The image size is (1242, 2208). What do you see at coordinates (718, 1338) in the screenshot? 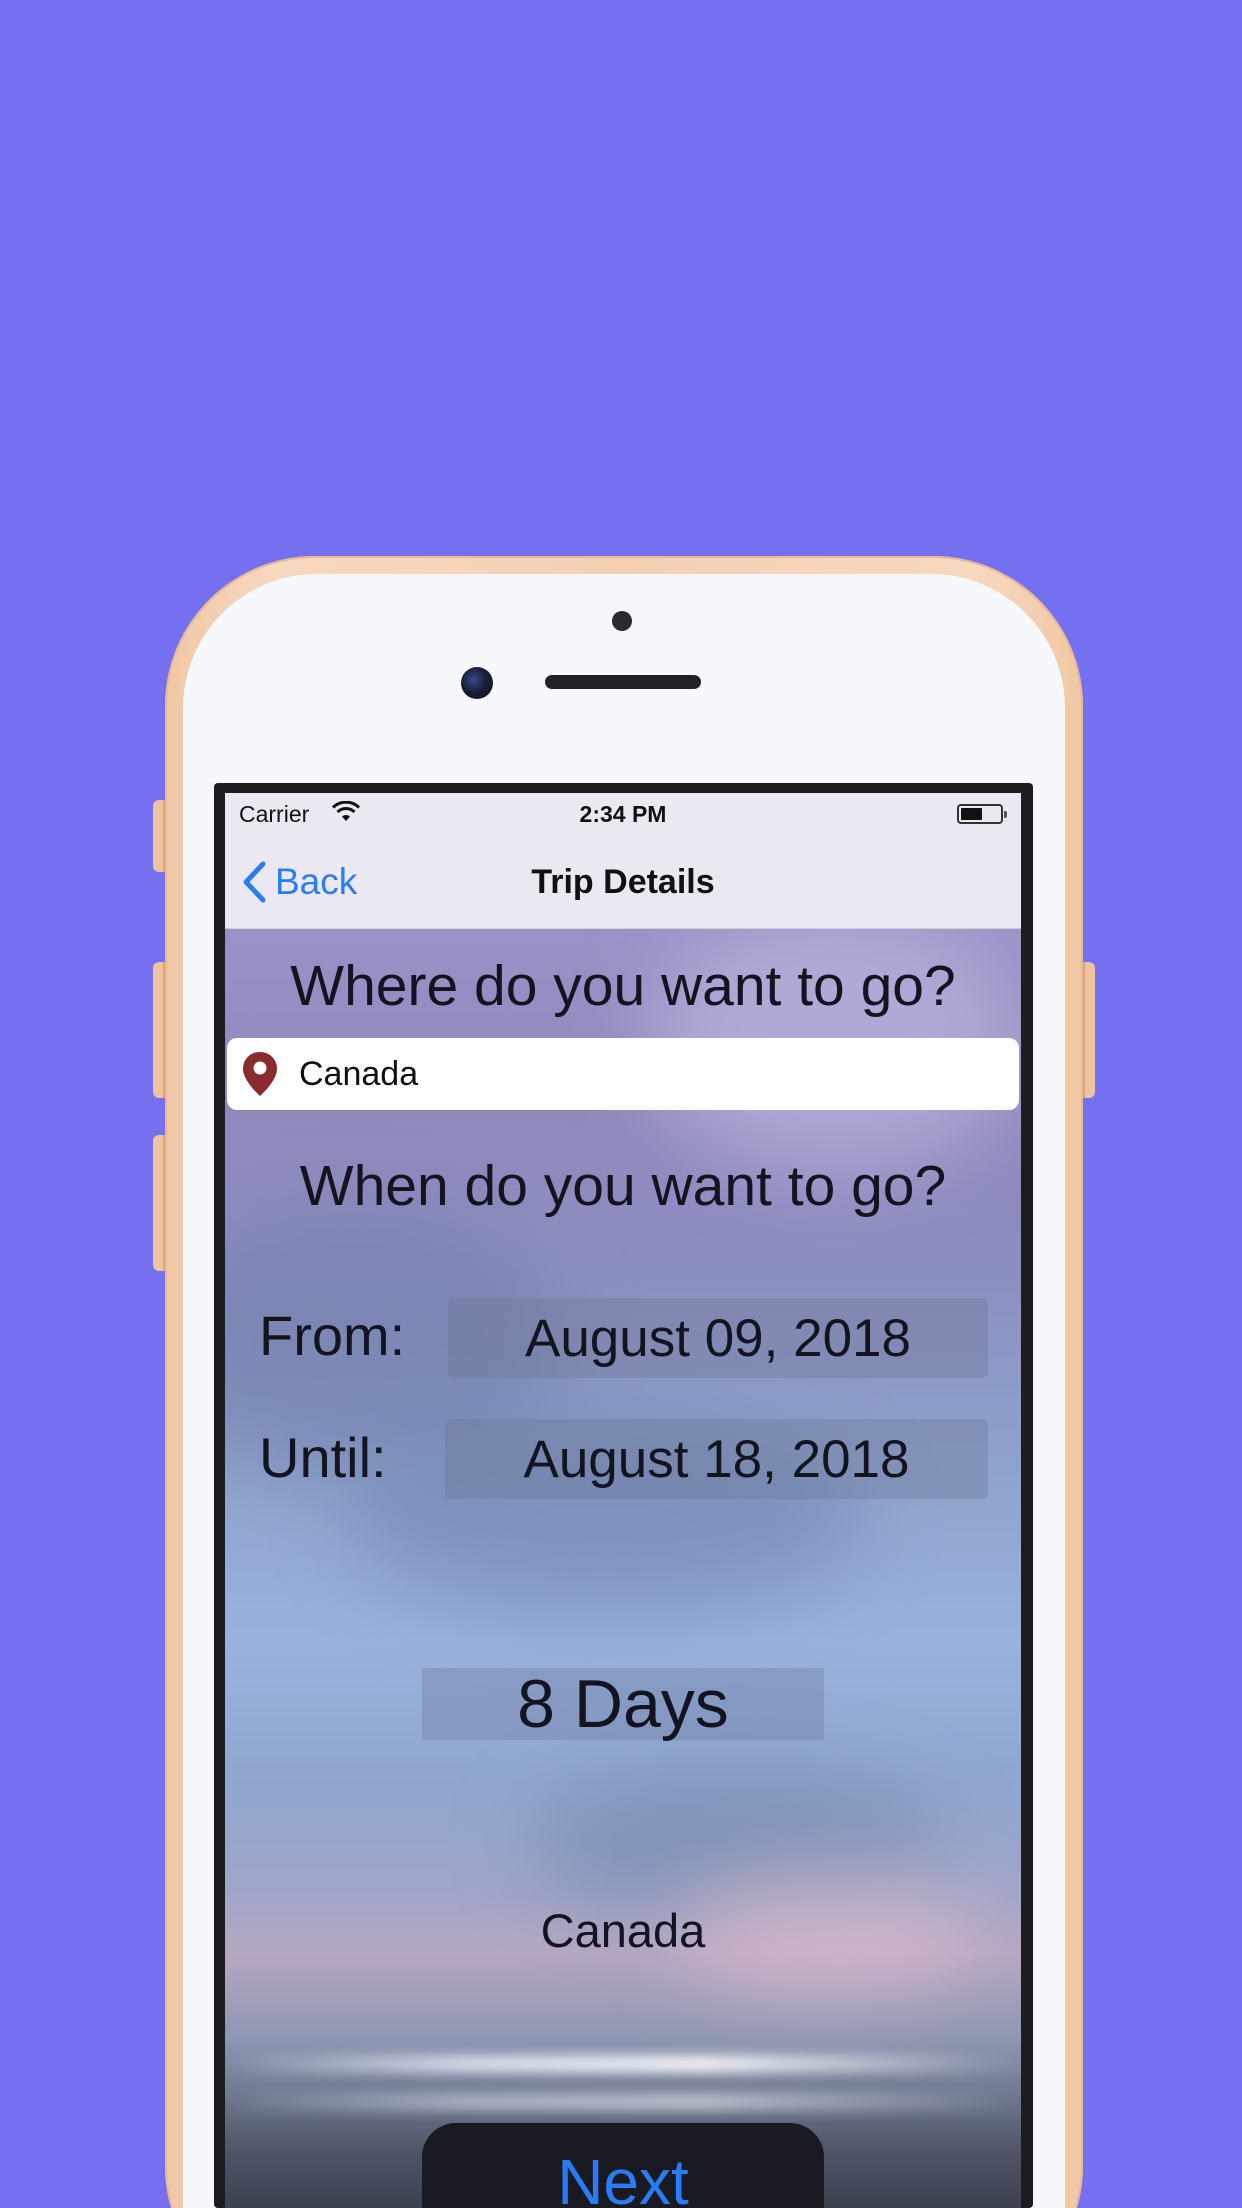
I see `from-date-field: August 09, 2018` at bounding box center [718, 1338].